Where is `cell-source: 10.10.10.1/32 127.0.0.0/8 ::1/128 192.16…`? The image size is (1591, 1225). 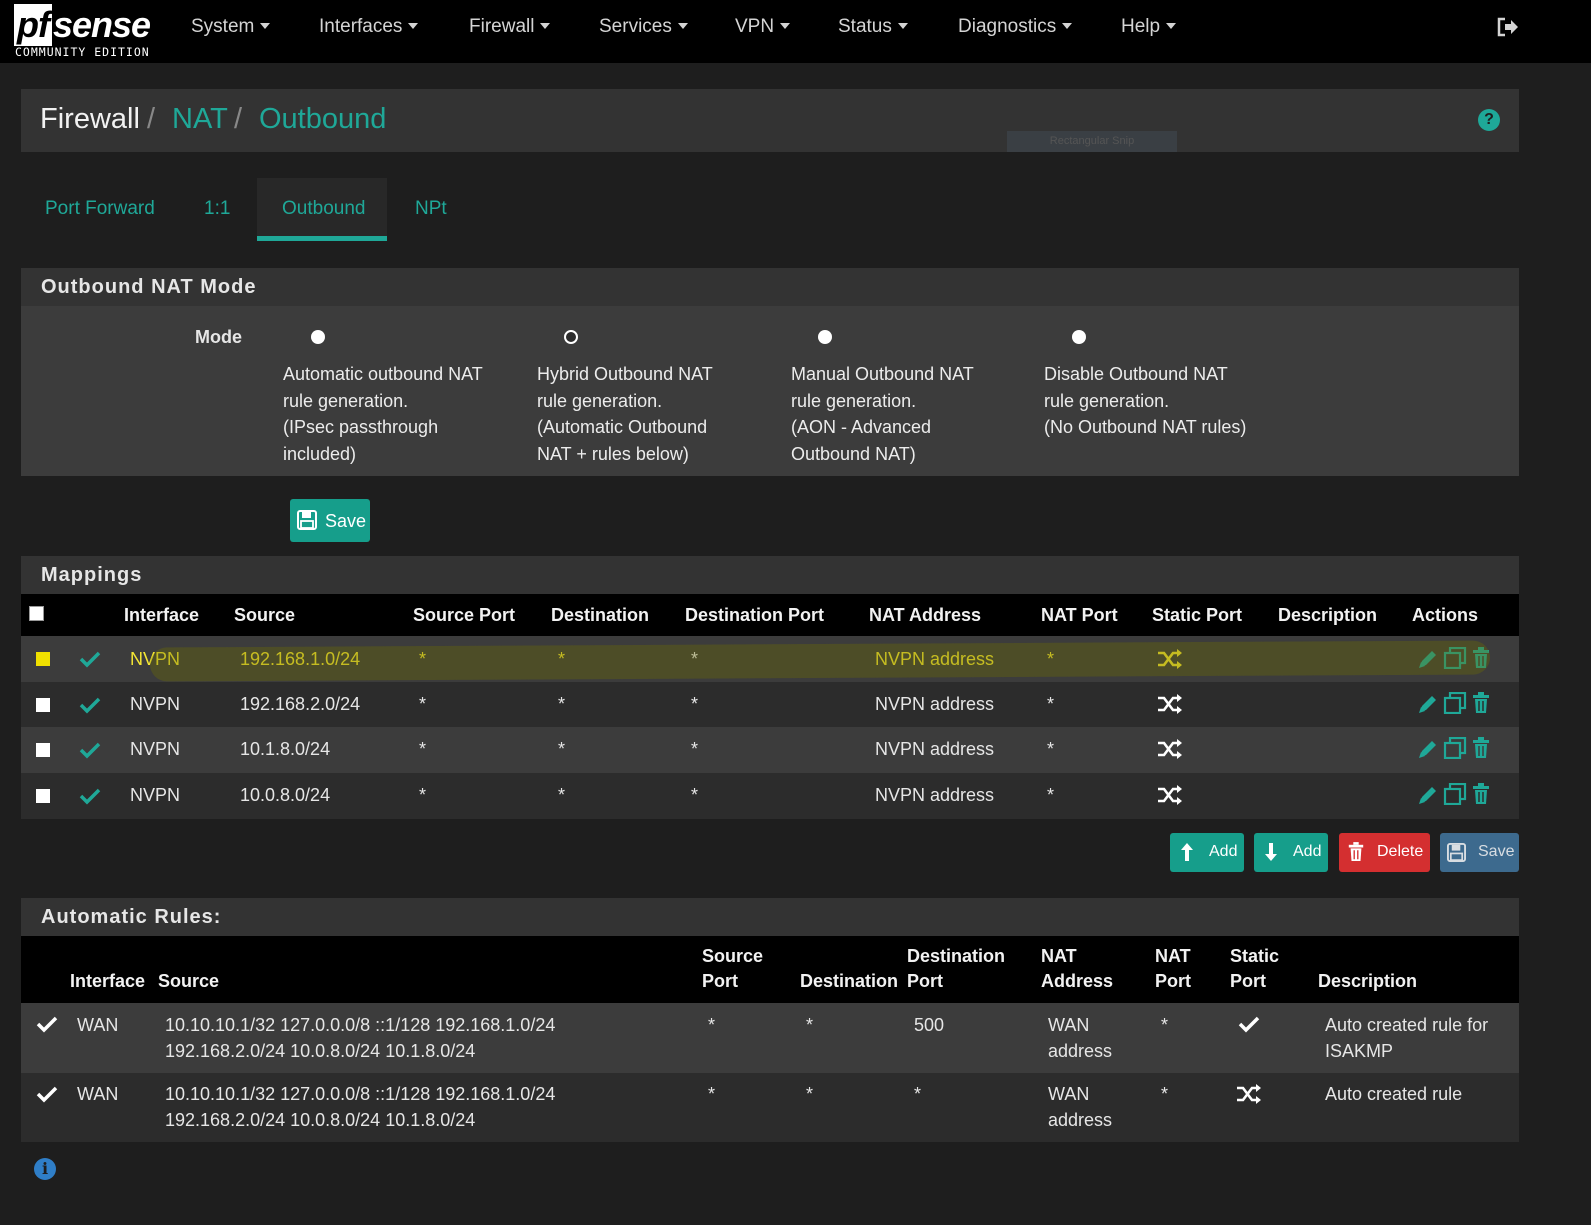
cell-source: 10.10.10.1/32 127.0.0.0/8 ::1/128 192.16… is located at coordinates (360, 1107).